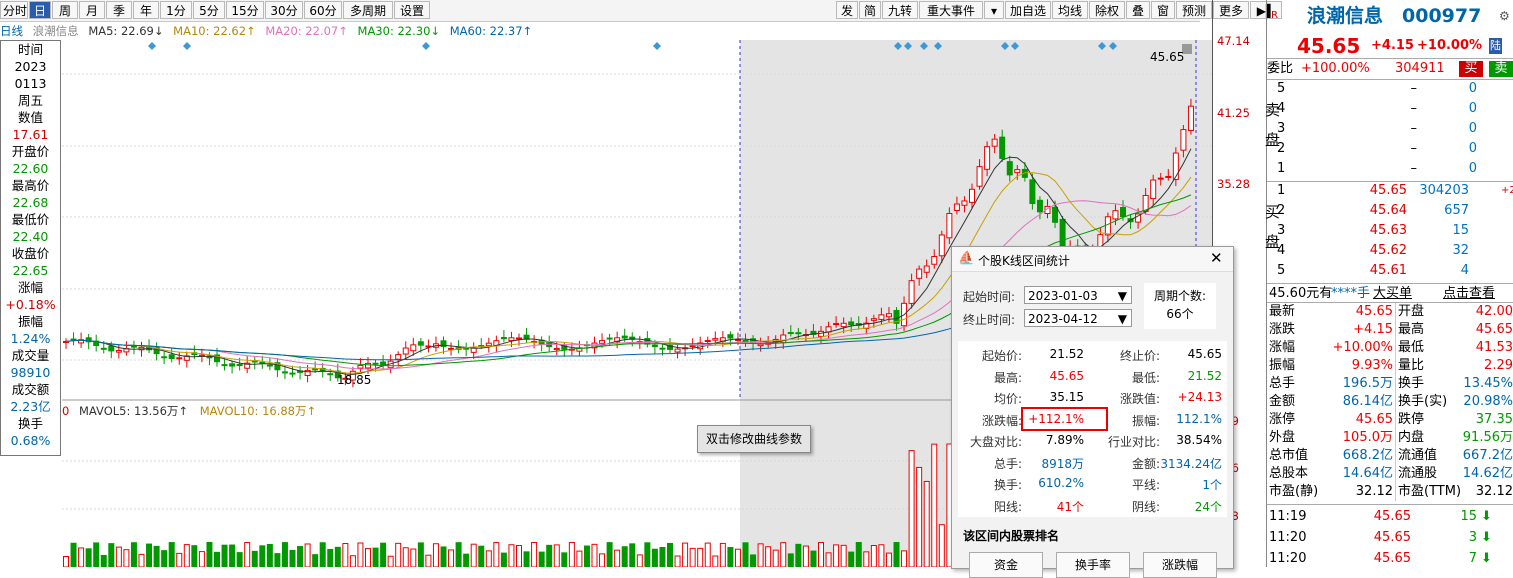 This screenshot has width=1513, height=578. What do you see at coordinates (994, 10) in the screenshot?
I see `toolbar-button-4: ▾` at bounding box center [994, 10].